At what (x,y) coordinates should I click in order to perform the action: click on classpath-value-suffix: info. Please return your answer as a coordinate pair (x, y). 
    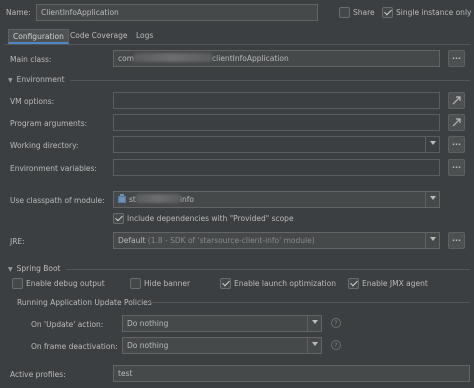
    Looking at the image, I should click on (186, 199).